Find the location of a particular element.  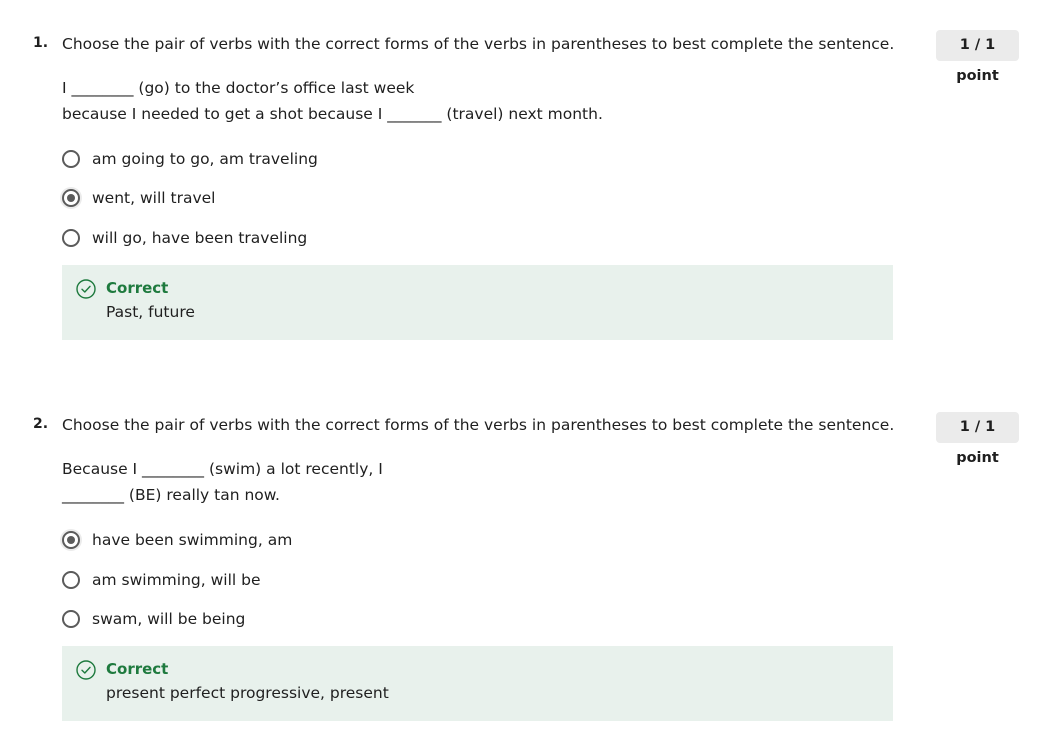

answer-option: will go, have been traveling is located at coordinates (184, 238).